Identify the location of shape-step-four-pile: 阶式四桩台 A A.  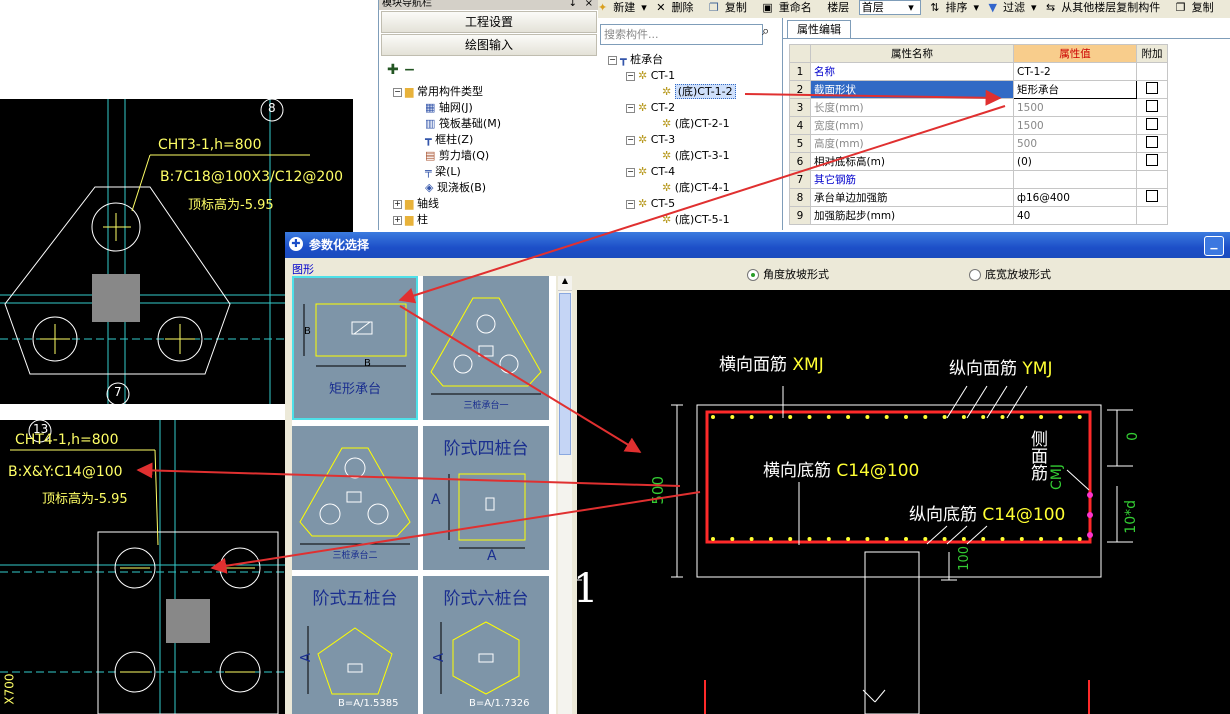
(486, 498).